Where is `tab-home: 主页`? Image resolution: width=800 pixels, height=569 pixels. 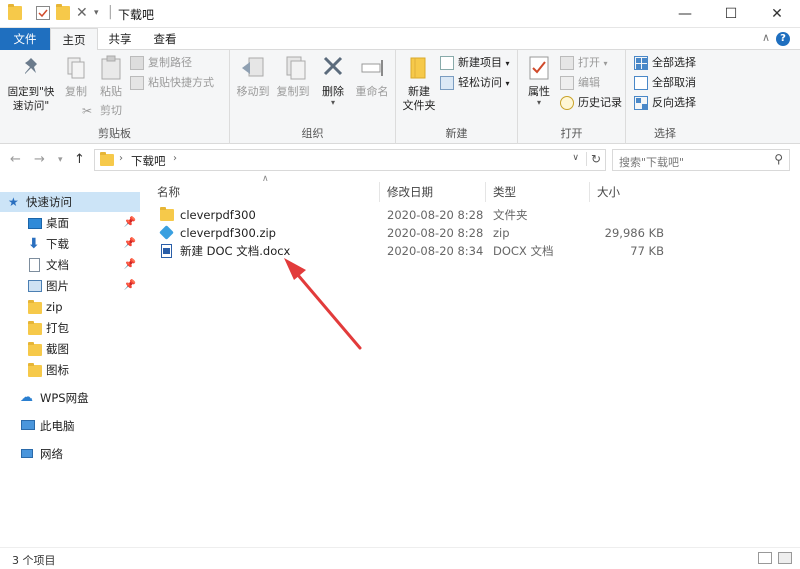
tab-home: 主页 is located at coordinates (74, 39).